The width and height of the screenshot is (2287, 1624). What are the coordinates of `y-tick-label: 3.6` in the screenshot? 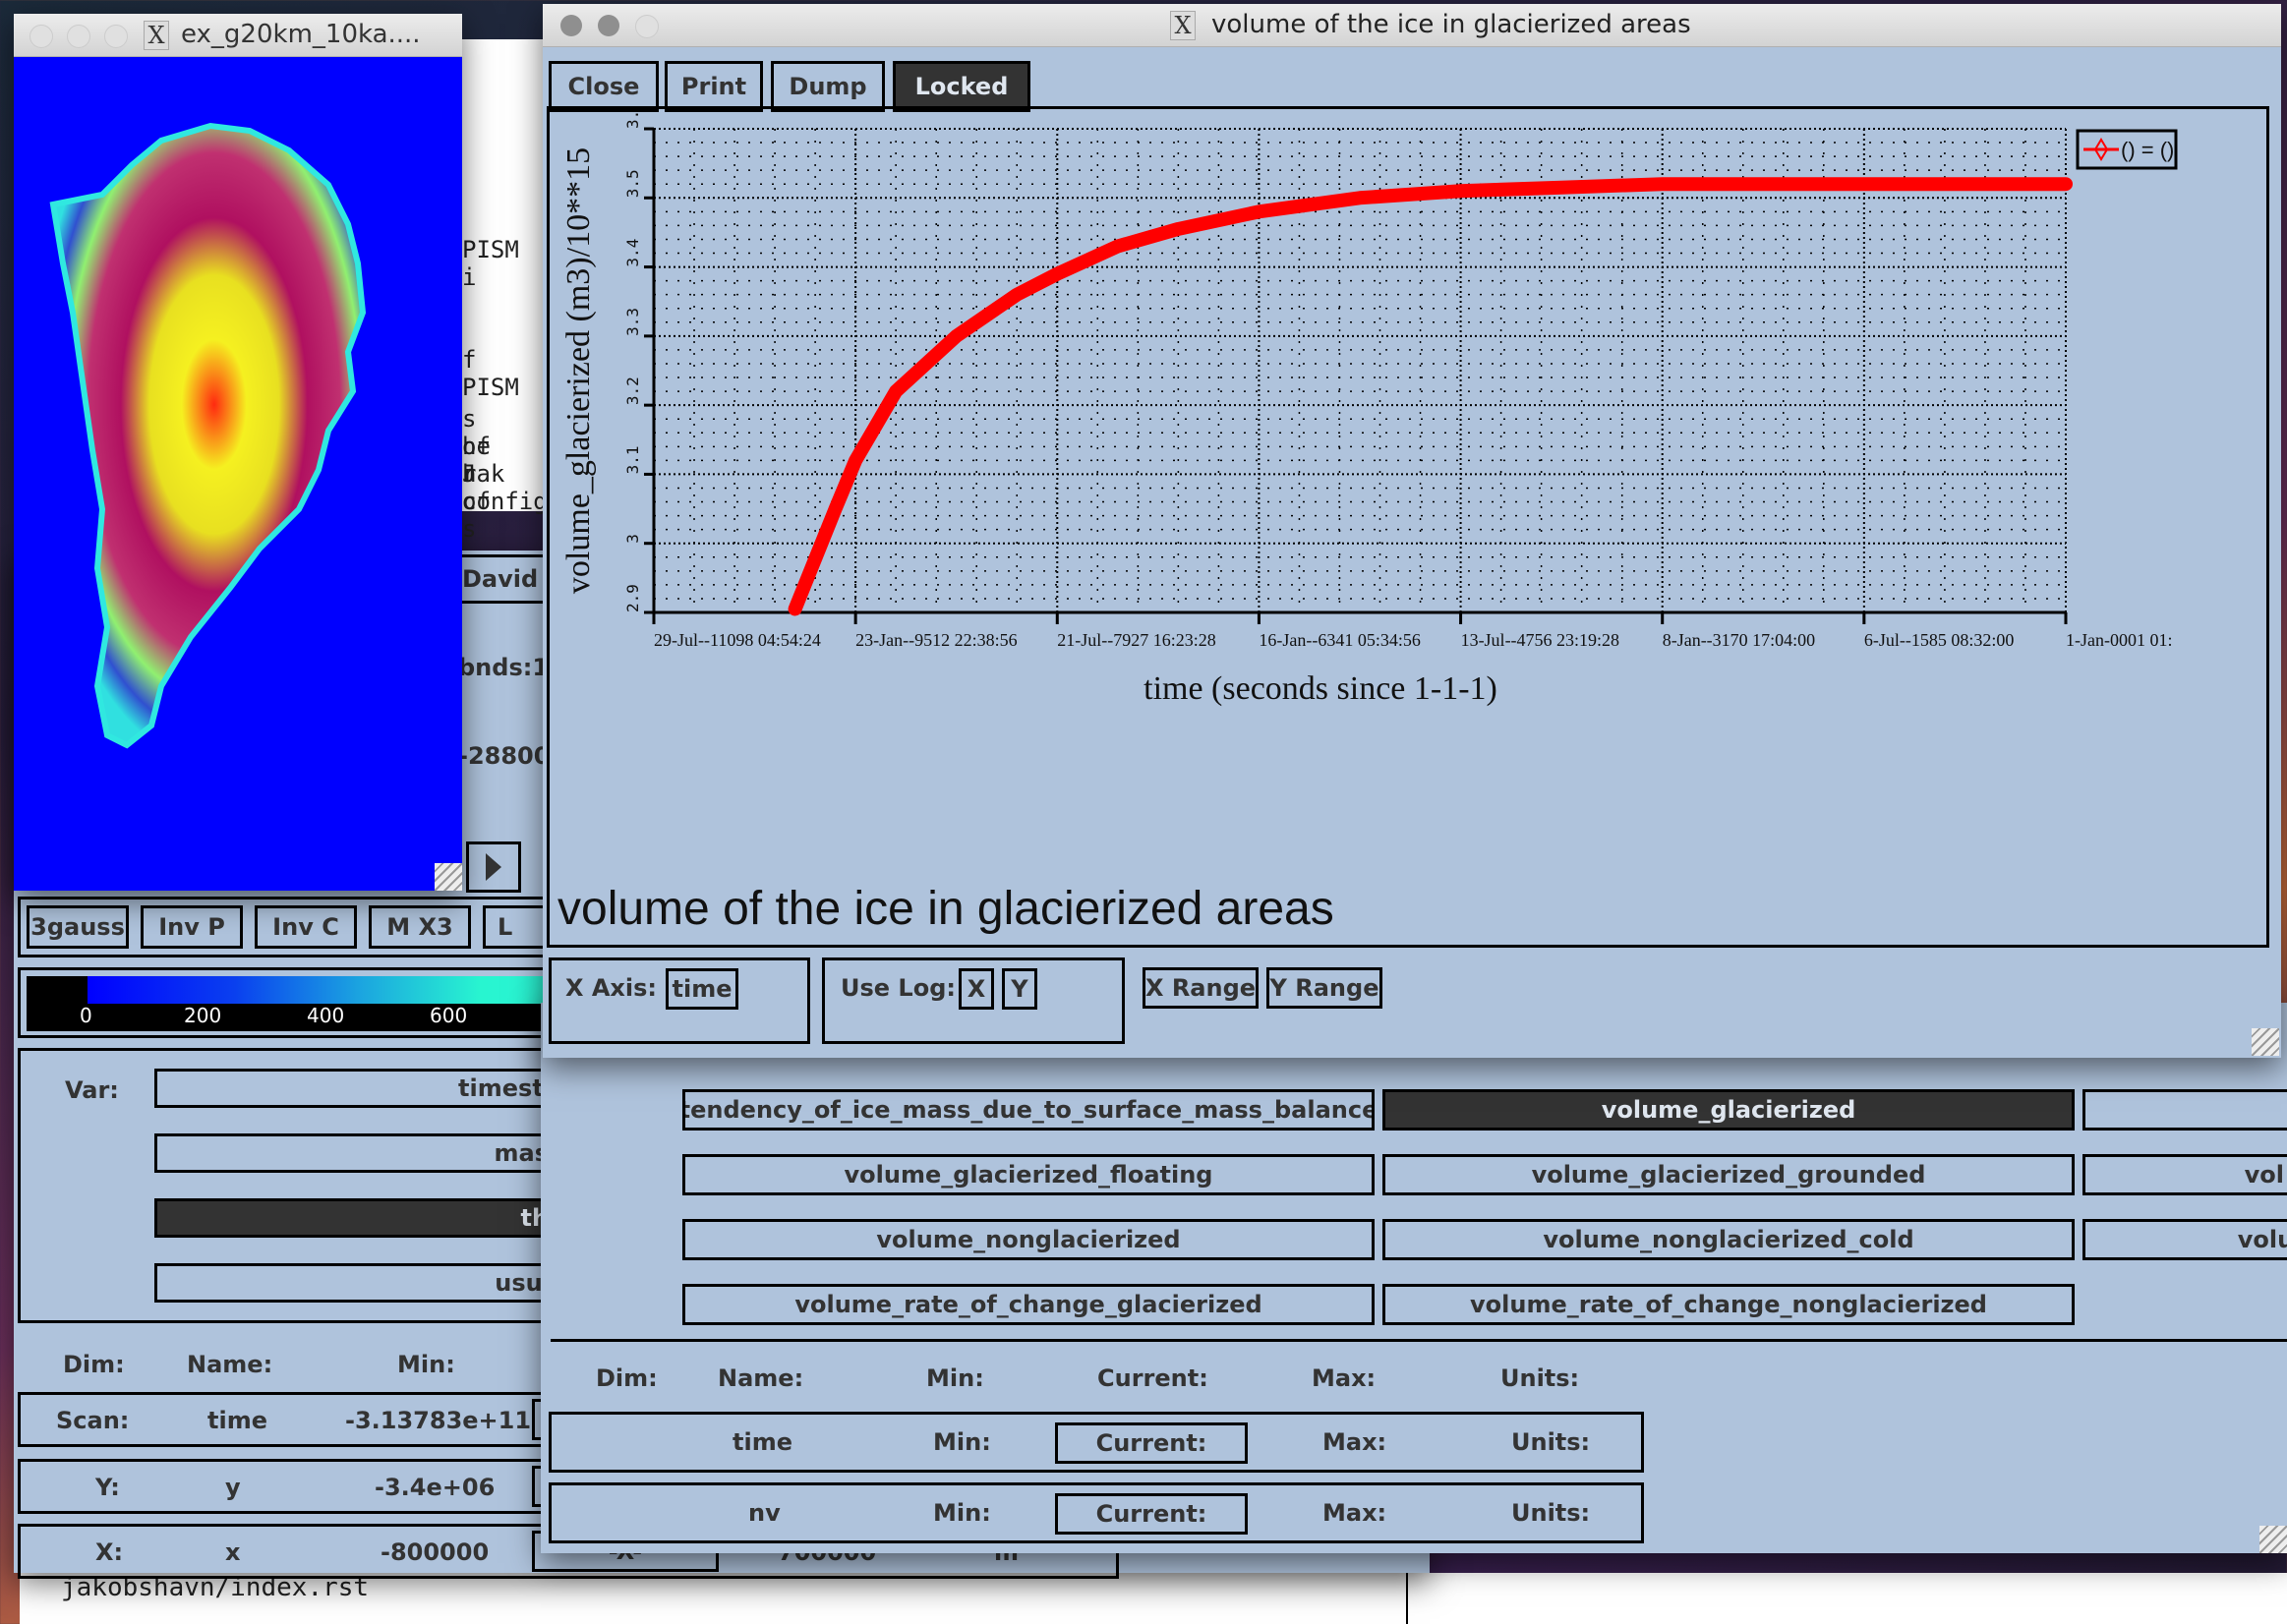 It's located at (632, 119).